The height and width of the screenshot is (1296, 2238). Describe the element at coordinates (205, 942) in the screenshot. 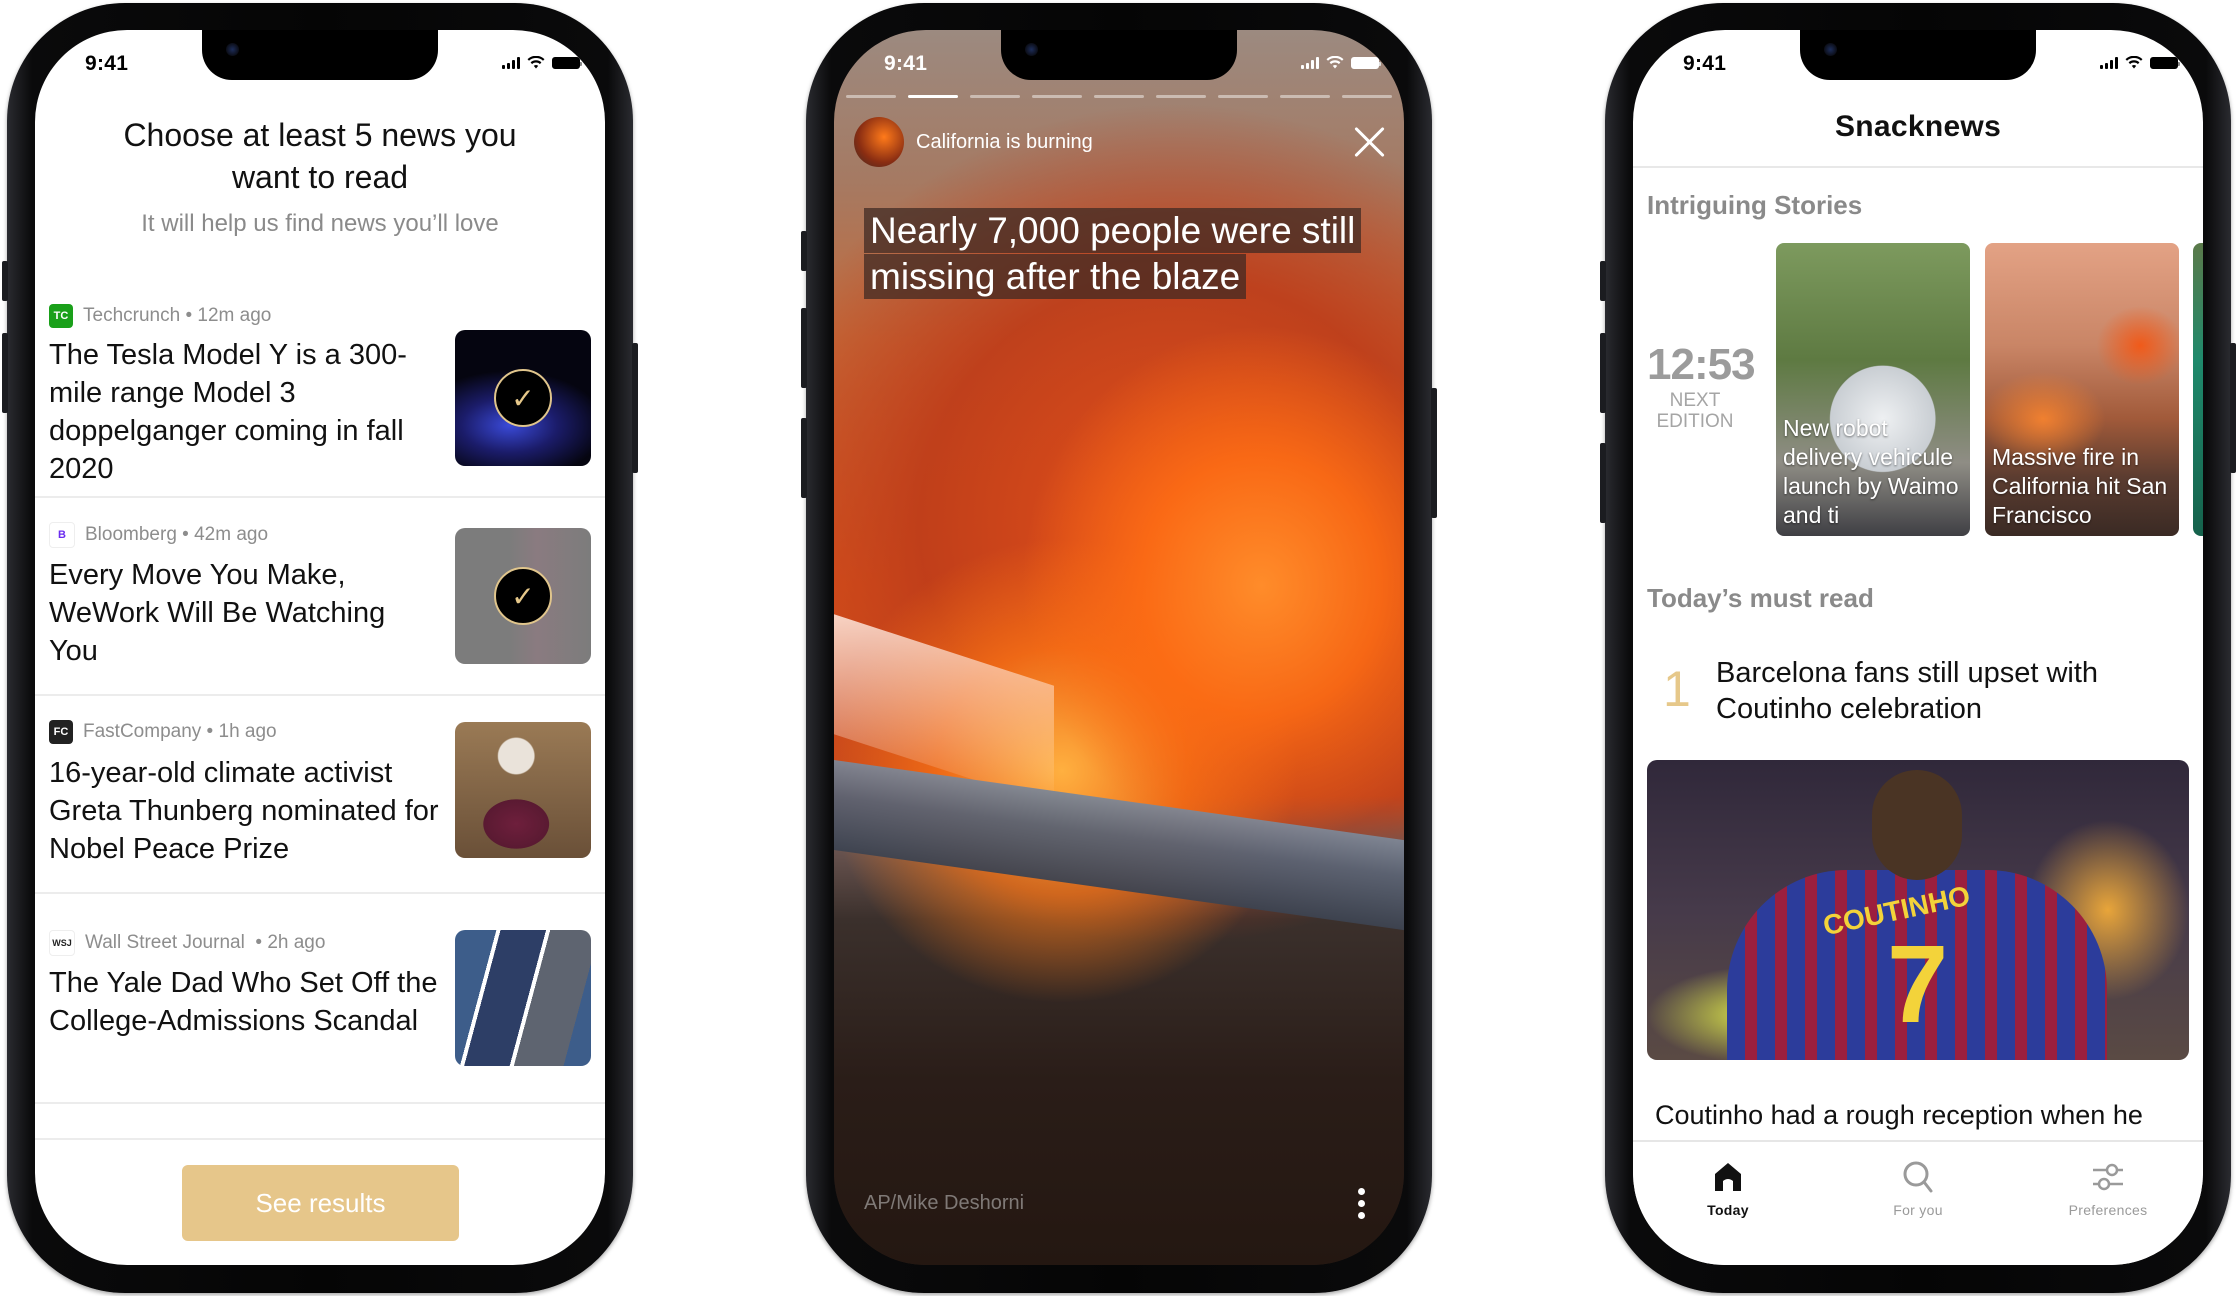

I see `article-source: Wall Street Journal • 2h ago` at that location.